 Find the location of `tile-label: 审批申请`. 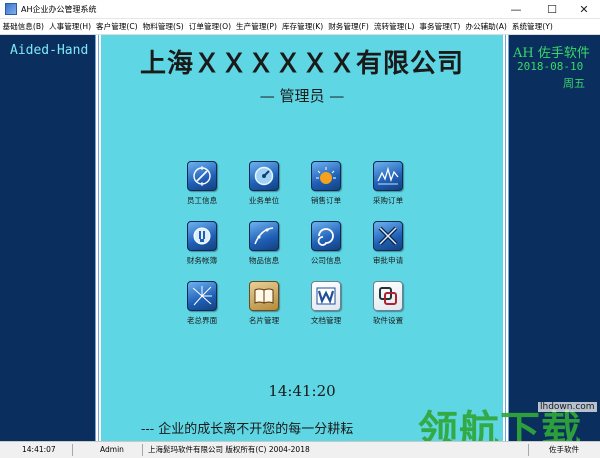

tile-label: 审批申请 is located at coordinates (388, 260).